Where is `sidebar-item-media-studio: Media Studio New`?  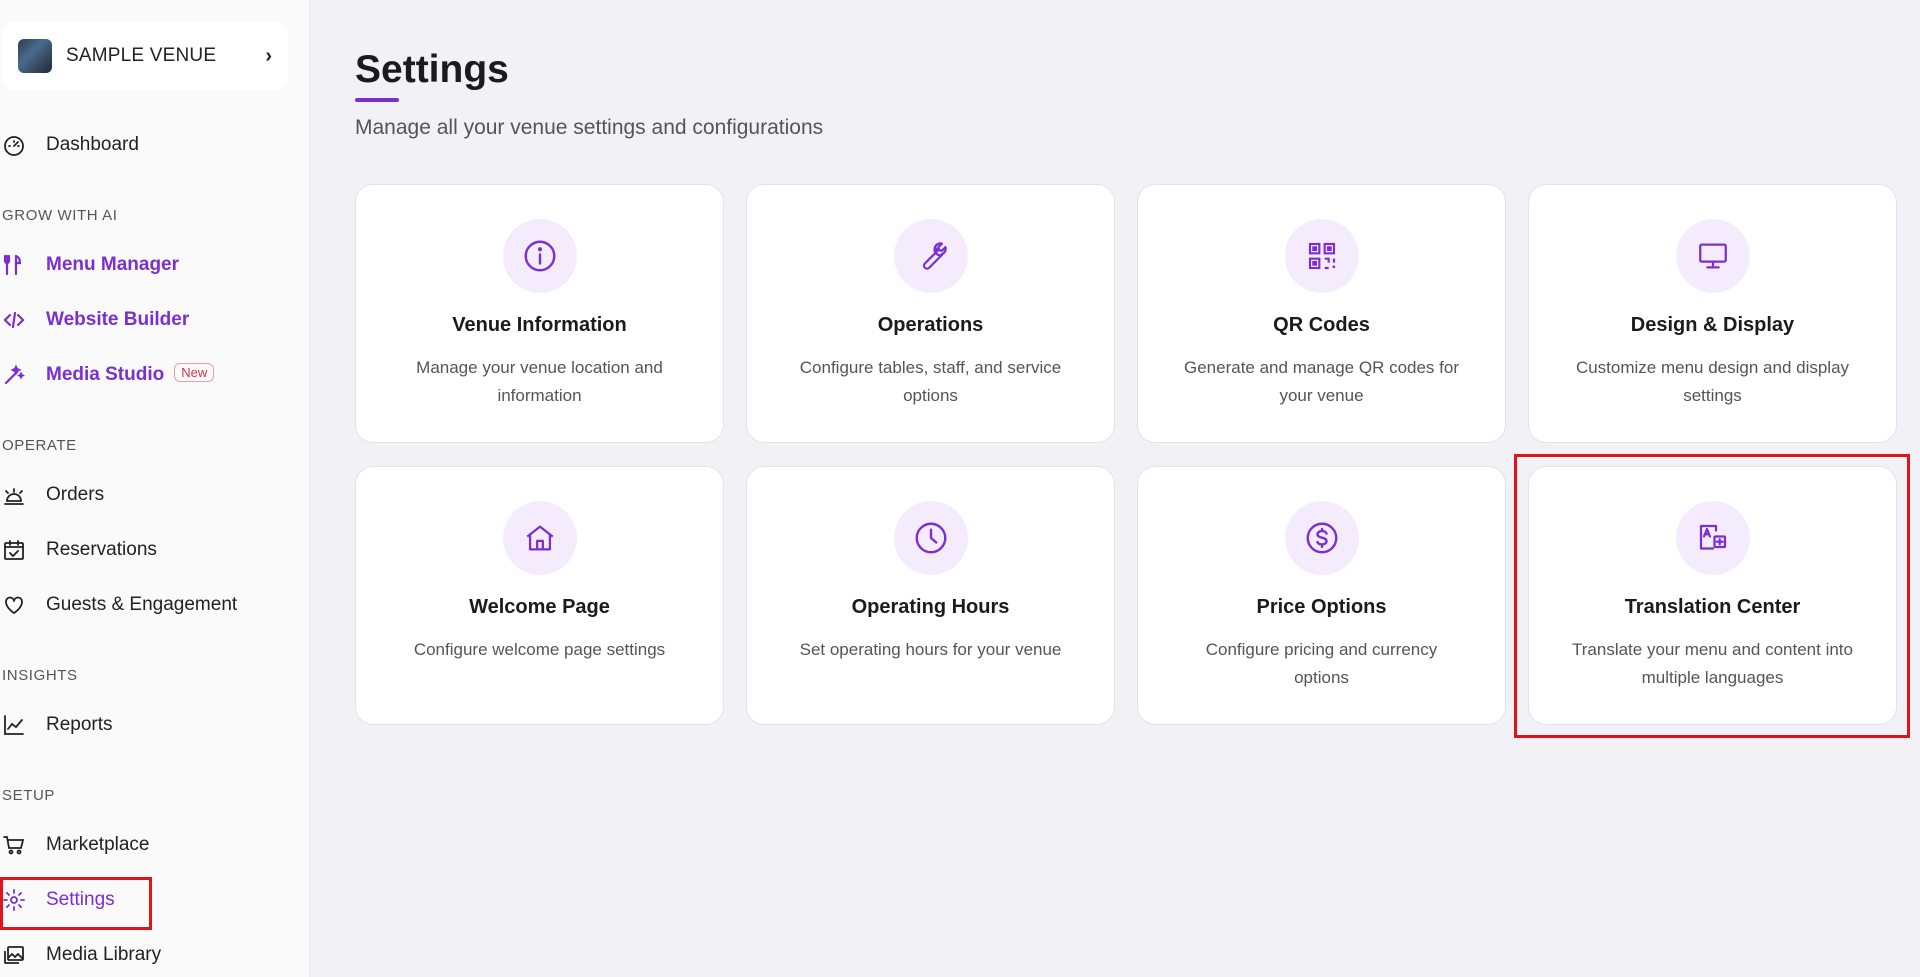 sidebar-item-media-studio: Media Studio New is located at coordinates (150, 375).